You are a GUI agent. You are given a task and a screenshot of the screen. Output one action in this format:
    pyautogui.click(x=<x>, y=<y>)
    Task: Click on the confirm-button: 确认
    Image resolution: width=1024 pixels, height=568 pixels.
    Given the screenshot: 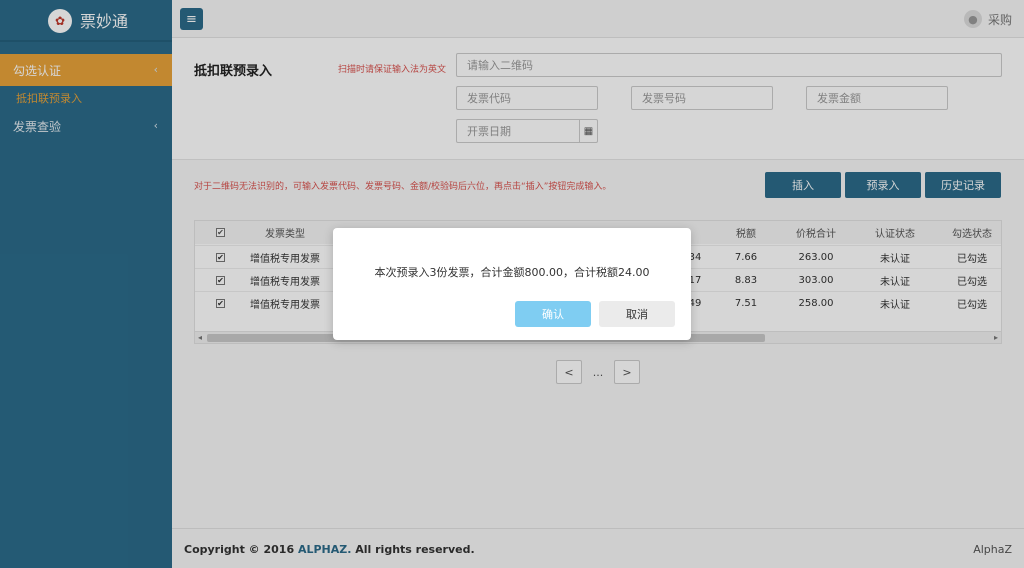 What is the action you would take?
    pyautogui.click(x=553, y=314)
    